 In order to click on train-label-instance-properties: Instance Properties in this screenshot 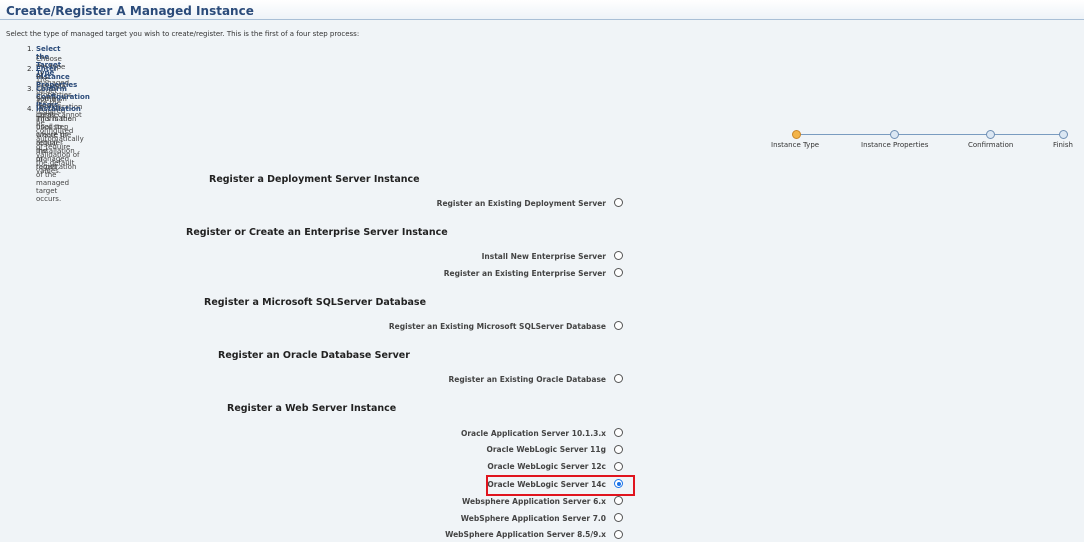, I will do `click(895, 145)`.